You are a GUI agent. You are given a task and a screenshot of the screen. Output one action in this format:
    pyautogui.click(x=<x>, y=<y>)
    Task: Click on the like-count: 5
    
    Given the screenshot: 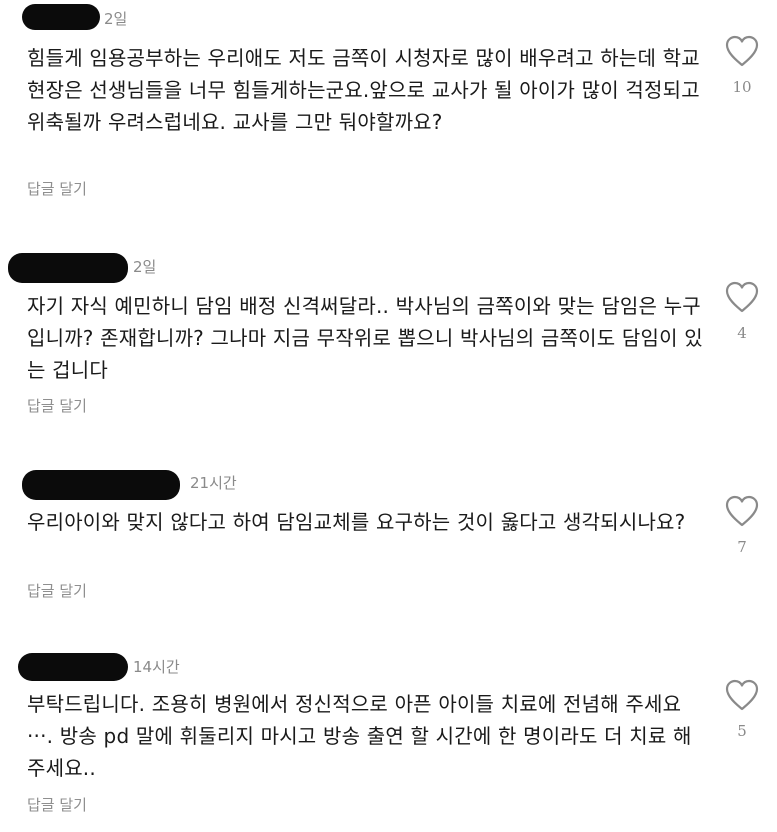 What is the action you would take?
    pyautogui.click(x=742, y=731)
    